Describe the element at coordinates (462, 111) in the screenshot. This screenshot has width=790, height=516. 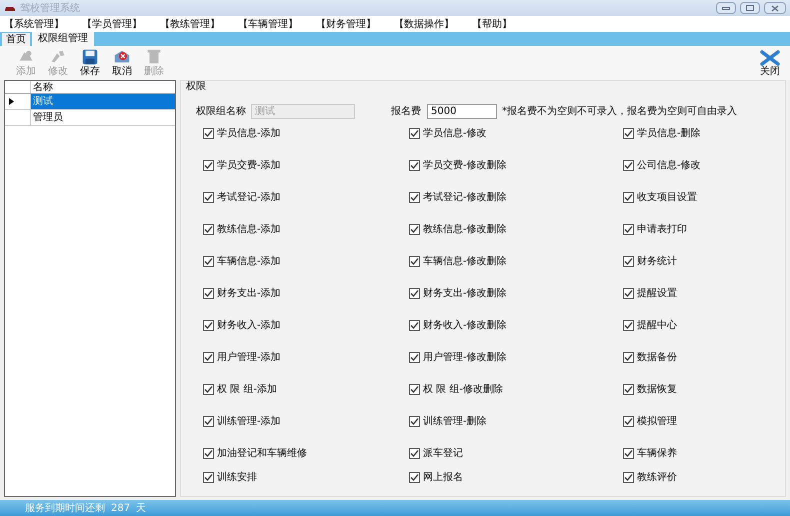
I see `fee-field: 5000` at that location.